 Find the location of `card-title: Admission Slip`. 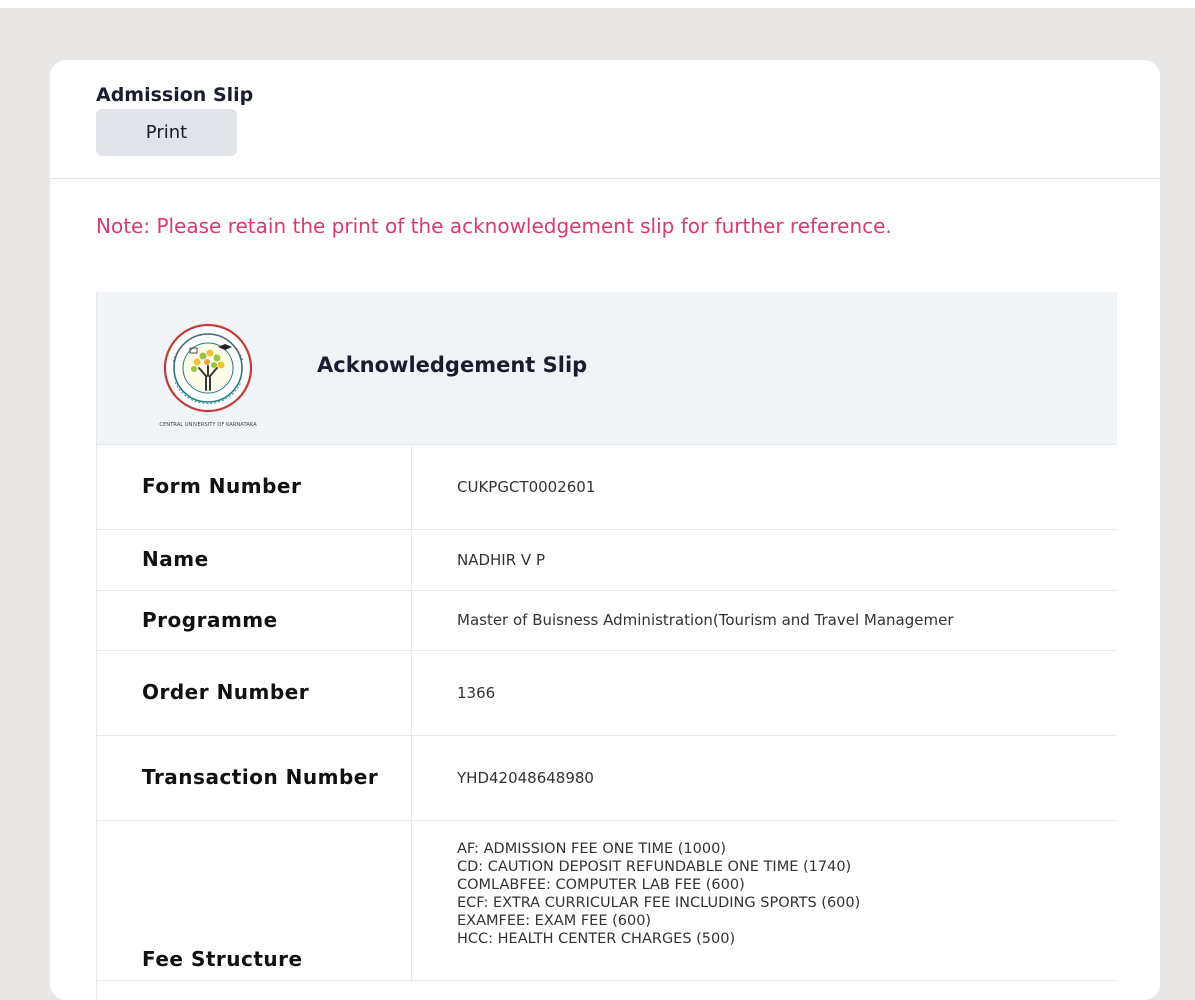

card-title: Admission Slip is located at coordinates (175, 95).